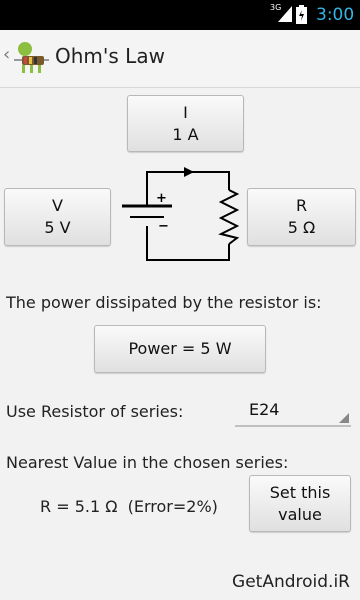 This screenshot has height=600, width=360. I want to click on current-button: I 1 A, so click(185, 123).